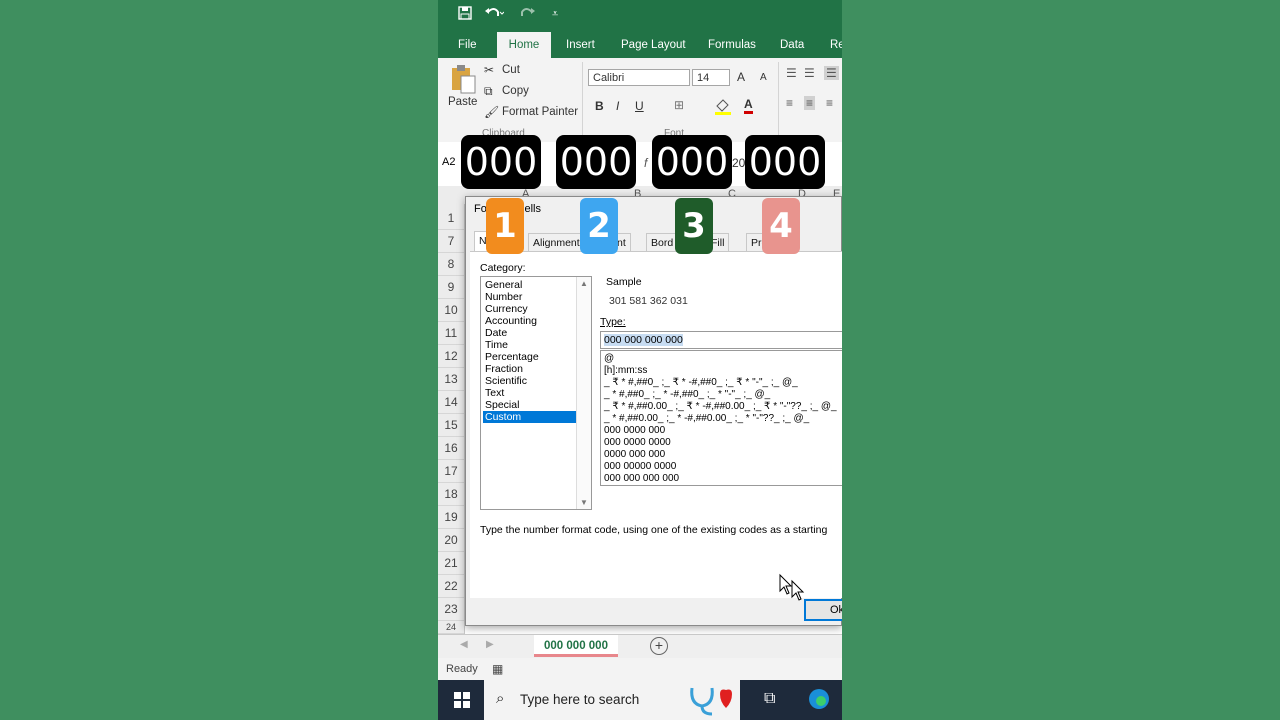 The height and width of the screenshot is (720, 1280). Describe the element at coordinates (490, 644) in the screenshot. I see `next-sheet-icon: ▶` at that location.